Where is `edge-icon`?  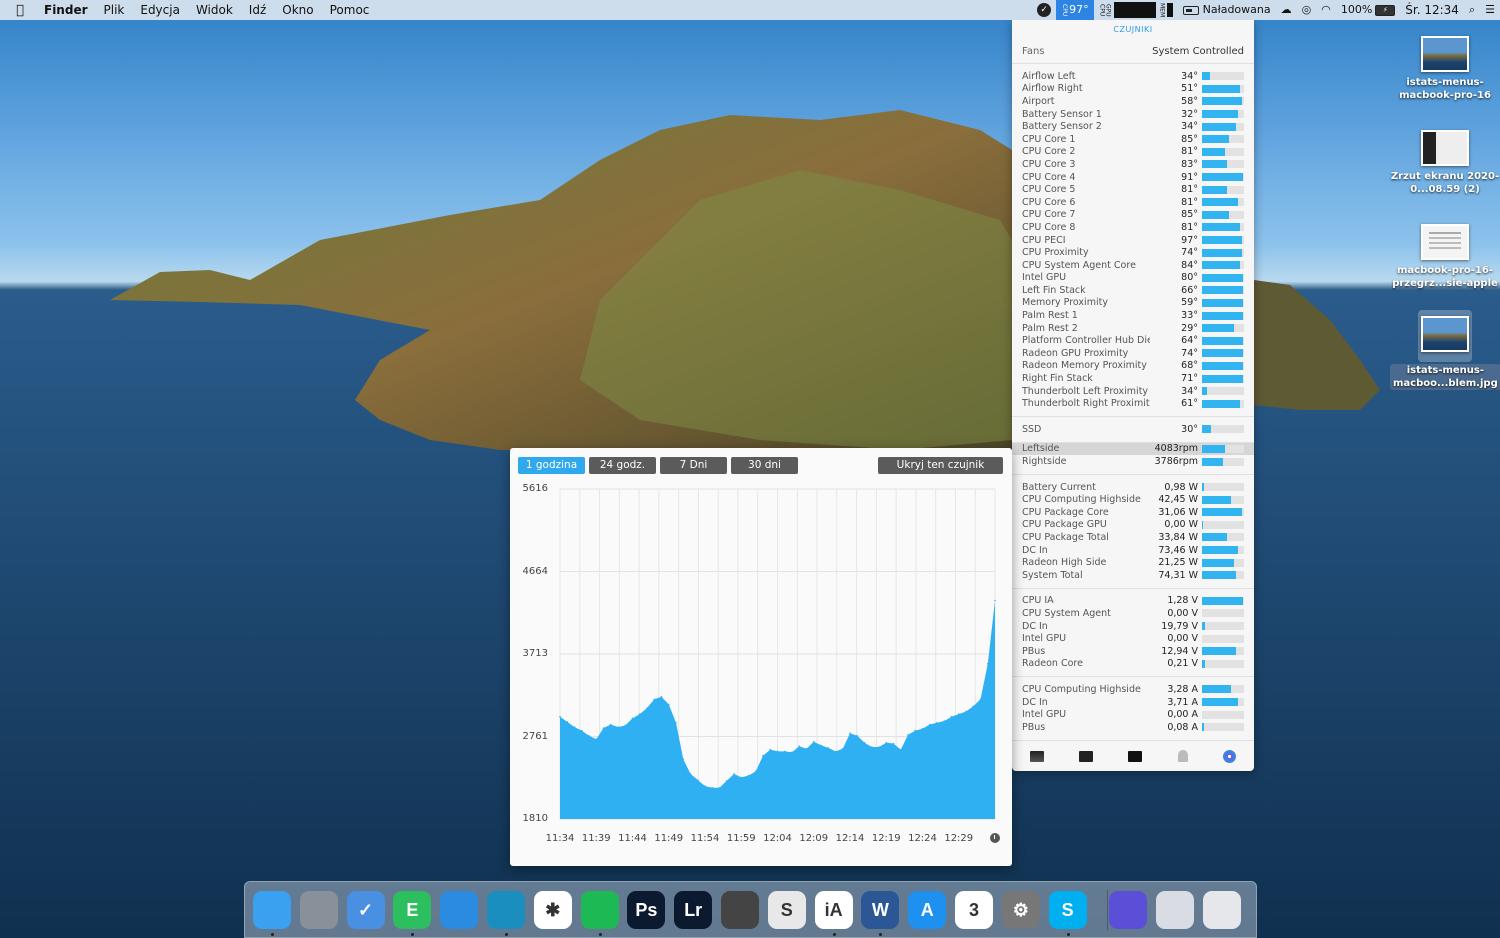 edge-icon is located at coordinates (506, 910).